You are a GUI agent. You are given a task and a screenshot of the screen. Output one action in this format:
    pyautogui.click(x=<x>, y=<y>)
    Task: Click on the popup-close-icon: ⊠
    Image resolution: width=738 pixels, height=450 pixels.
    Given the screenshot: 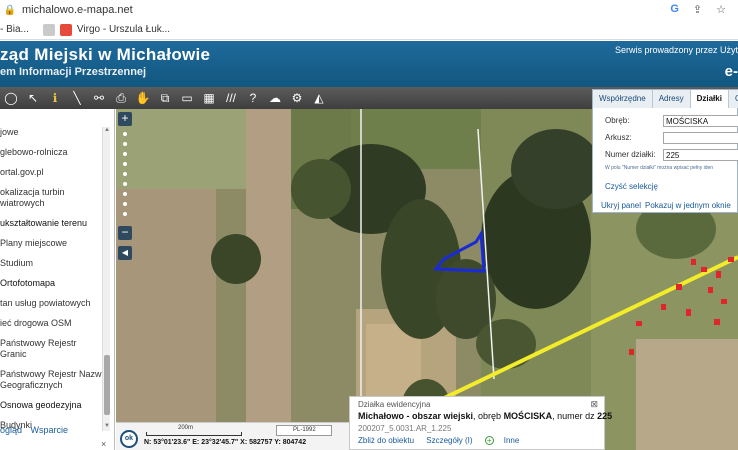 What is the action you would take?
    pyautogui.click(x=594, y=404)
    